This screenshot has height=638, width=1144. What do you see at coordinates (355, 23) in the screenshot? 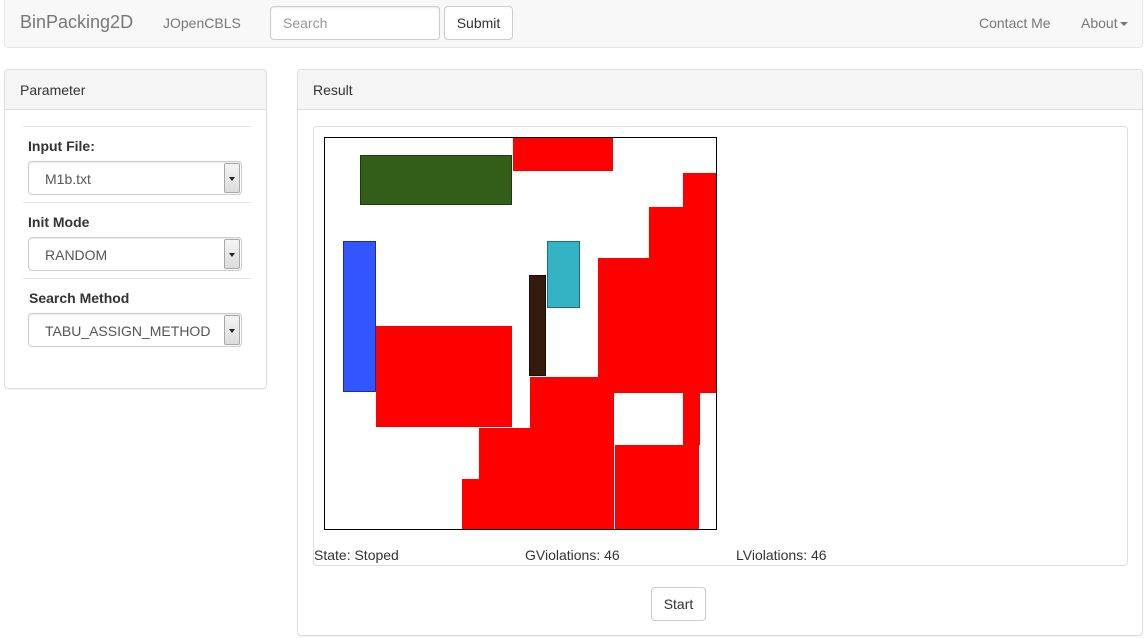
I see `search-input` at bounding box center [355, 23].